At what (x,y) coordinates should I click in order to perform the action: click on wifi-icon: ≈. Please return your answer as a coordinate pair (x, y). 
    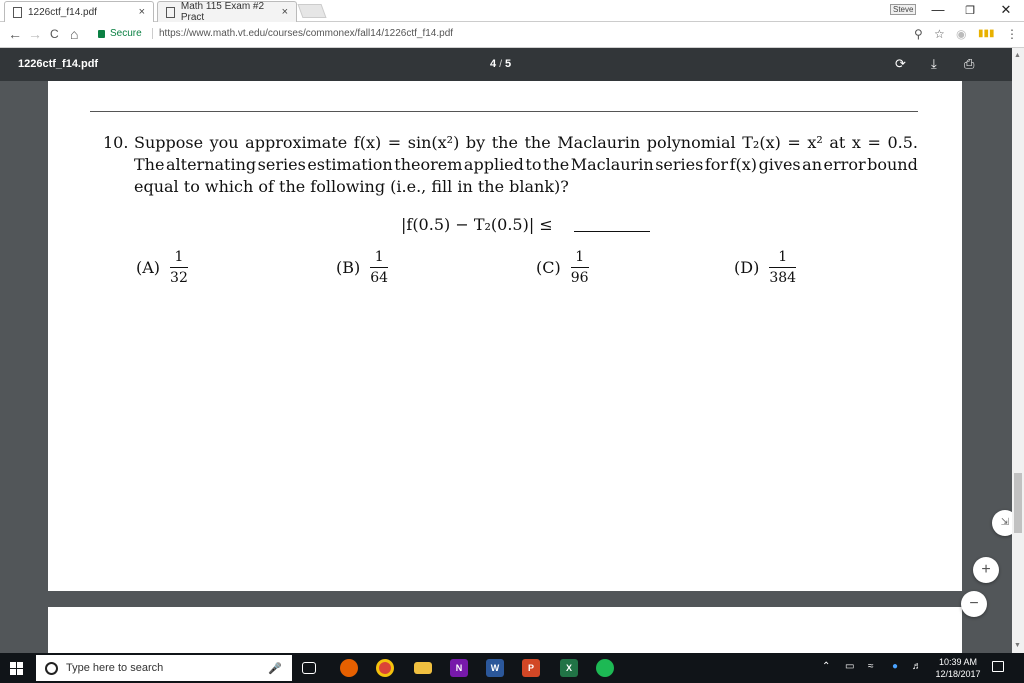
    Looking at the image, I should click on (871, 666).